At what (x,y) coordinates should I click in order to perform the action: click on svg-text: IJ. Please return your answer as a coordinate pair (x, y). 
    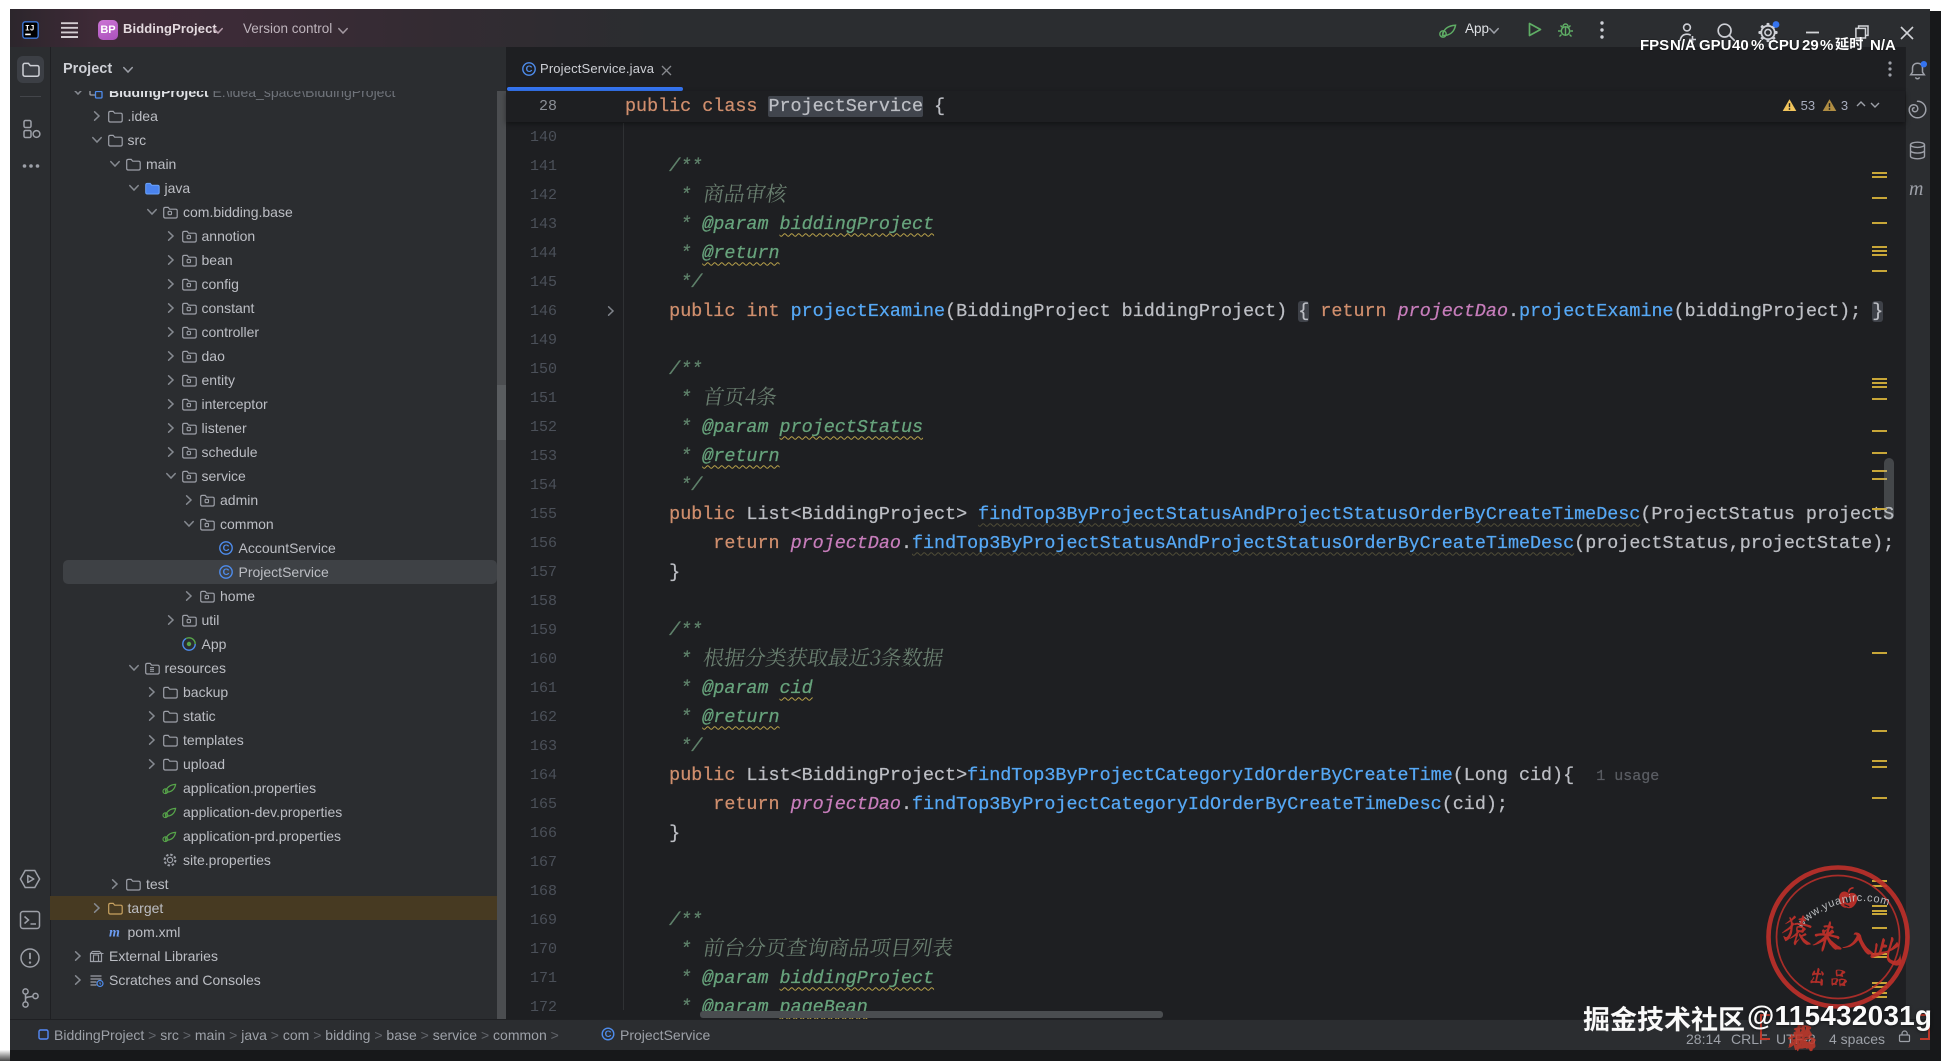
    Looking at the image, I should click on (30, 29).